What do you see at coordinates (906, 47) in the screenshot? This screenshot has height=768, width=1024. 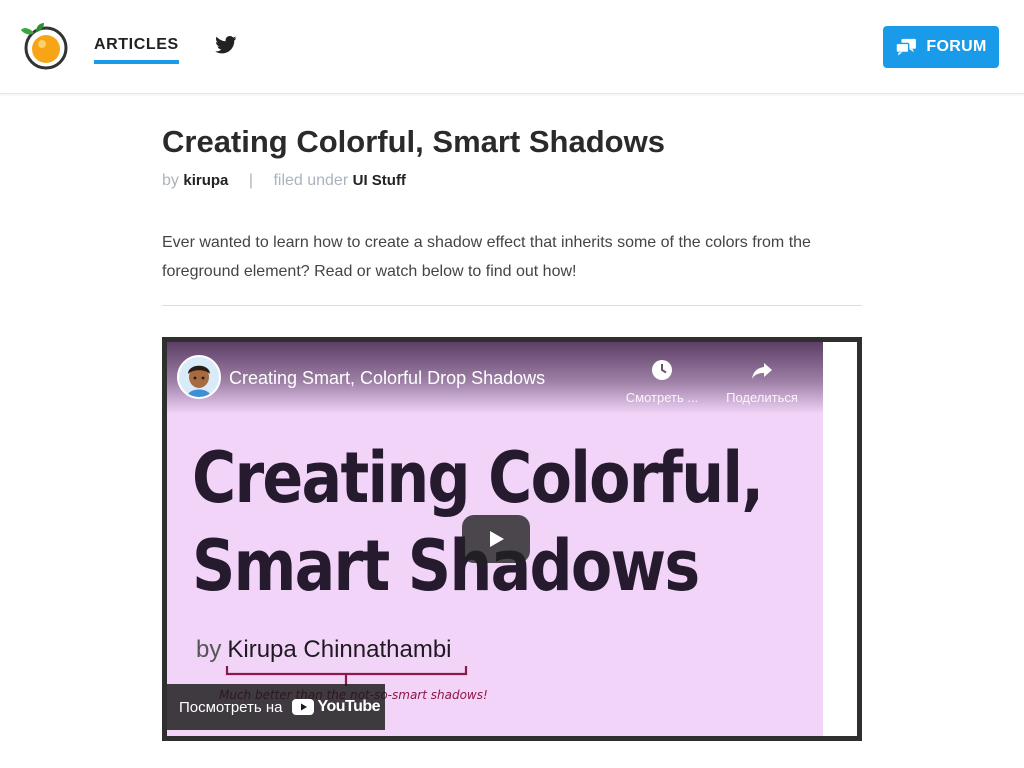 I see `forum-chat-icon` at bounding box center [906, 47].